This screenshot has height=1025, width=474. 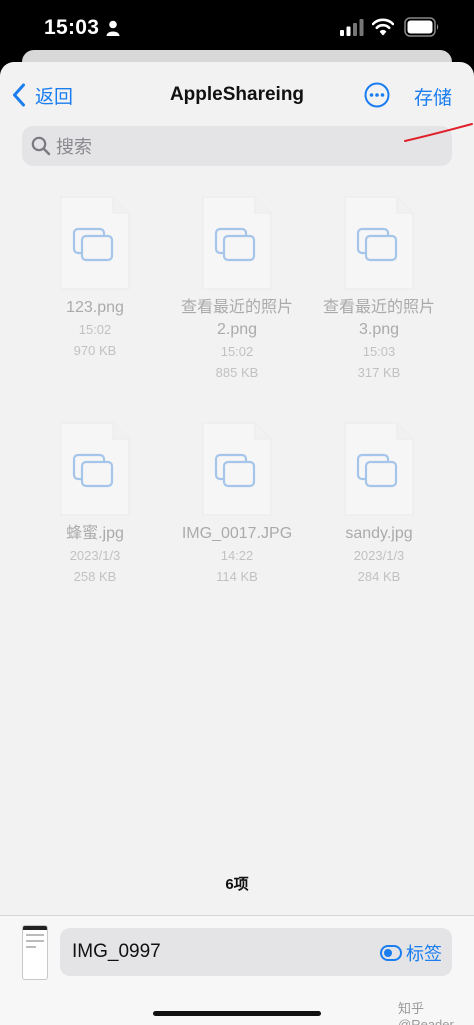 I want to click on file-size: 114 KB, so click(x=237, y=576).